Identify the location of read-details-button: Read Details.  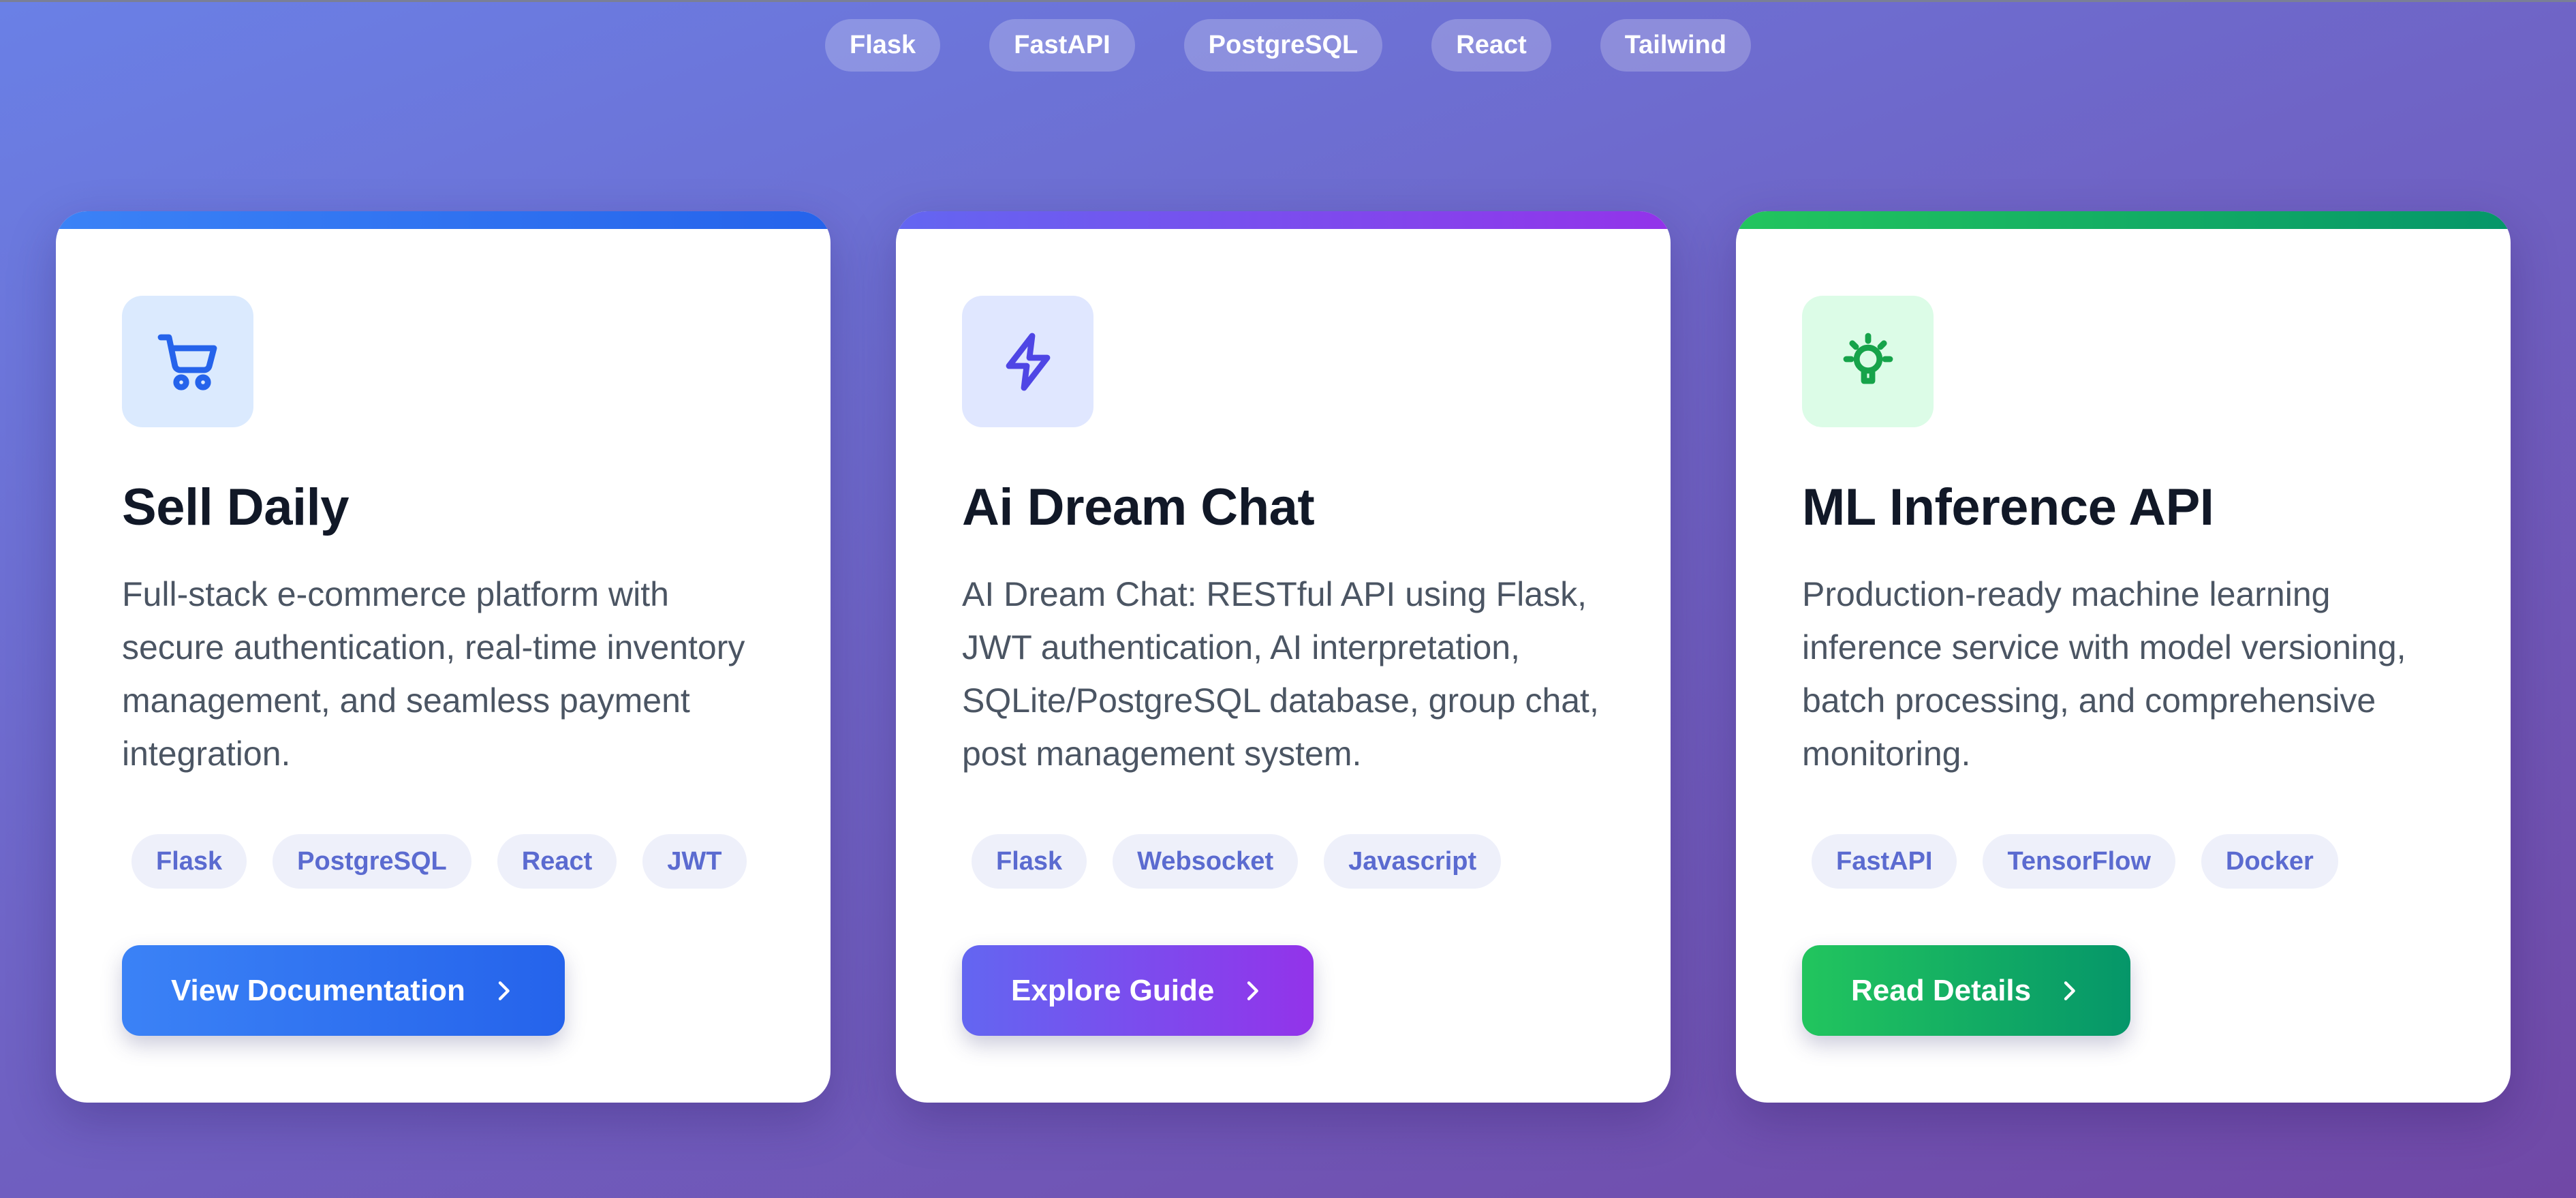
(1966, 990).